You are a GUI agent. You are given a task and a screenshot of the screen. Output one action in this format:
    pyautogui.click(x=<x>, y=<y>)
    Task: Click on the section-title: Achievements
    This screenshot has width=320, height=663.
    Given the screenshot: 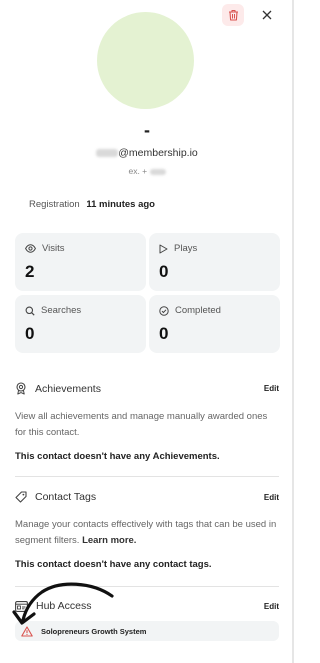 What is the action you would take?
    pyautogui.click(x=68, y=388)
    